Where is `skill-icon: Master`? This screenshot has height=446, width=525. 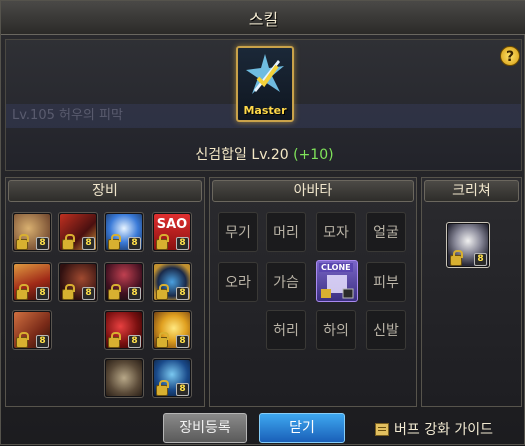 skill-icon: Master is located at coordinates (265, 84).